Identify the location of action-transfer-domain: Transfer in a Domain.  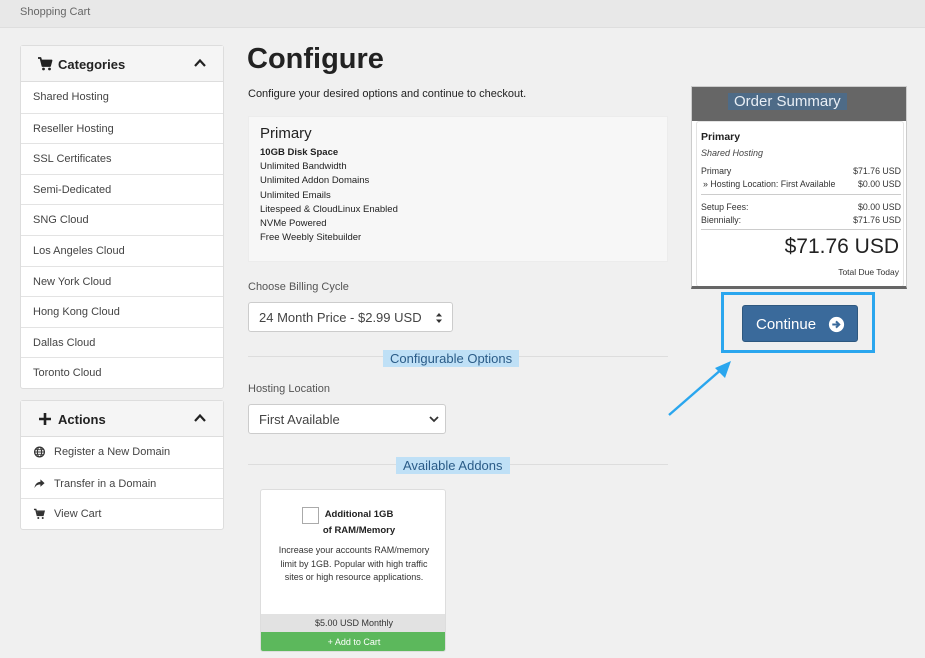
(122, 483).